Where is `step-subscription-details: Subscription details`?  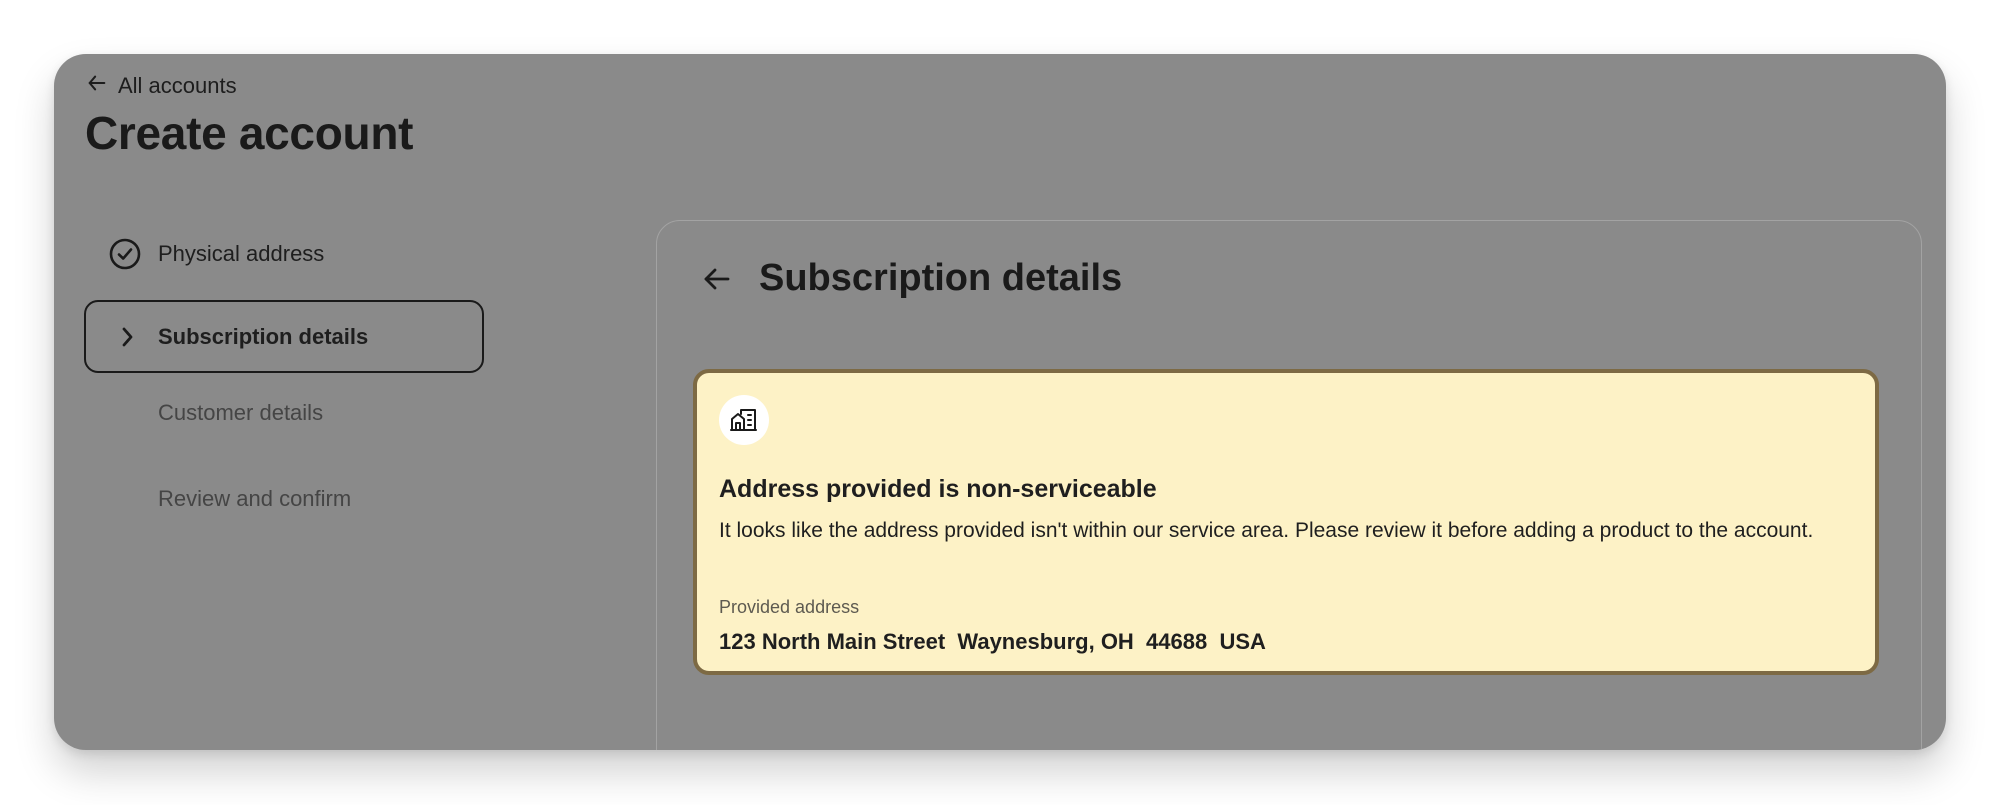
step-subscription-details: Subscription details is located at coordinates (284, 336).